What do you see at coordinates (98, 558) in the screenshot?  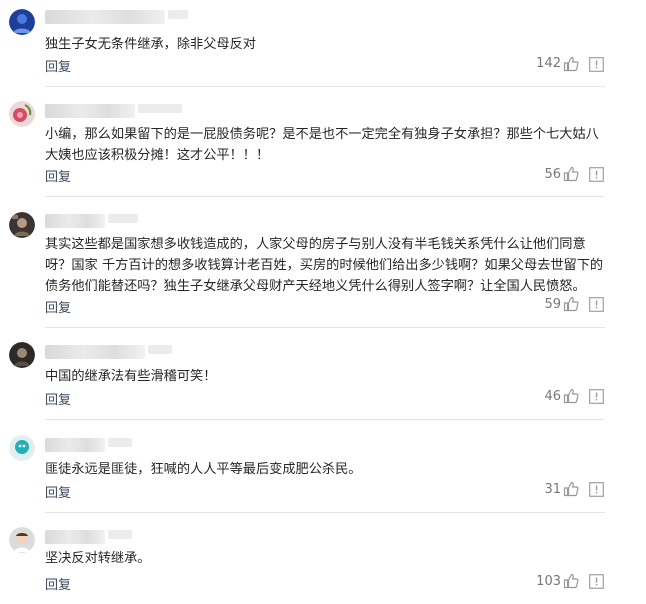 I see `comment-text: 坚决反对转继承。` at bounding box center [98, 558].